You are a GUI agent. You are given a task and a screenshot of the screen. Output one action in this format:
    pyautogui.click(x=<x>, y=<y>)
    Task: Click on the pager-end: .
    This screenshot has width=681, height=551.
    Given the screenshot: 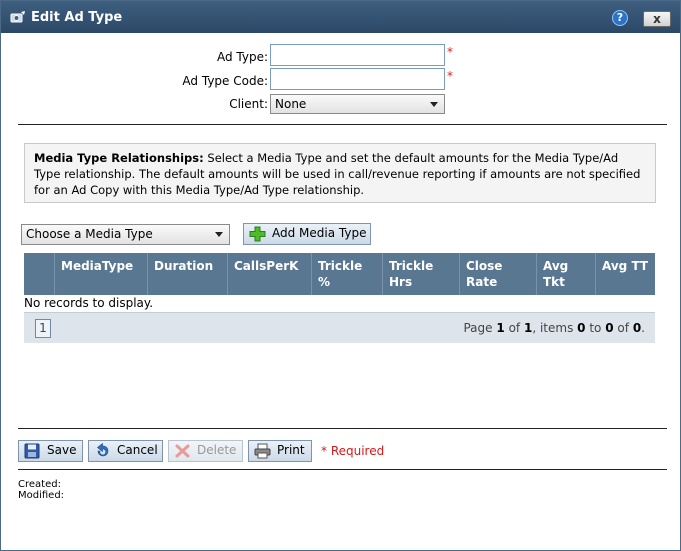 What is the action you would take?
    pyautogui.click(x=643, y=328)
    